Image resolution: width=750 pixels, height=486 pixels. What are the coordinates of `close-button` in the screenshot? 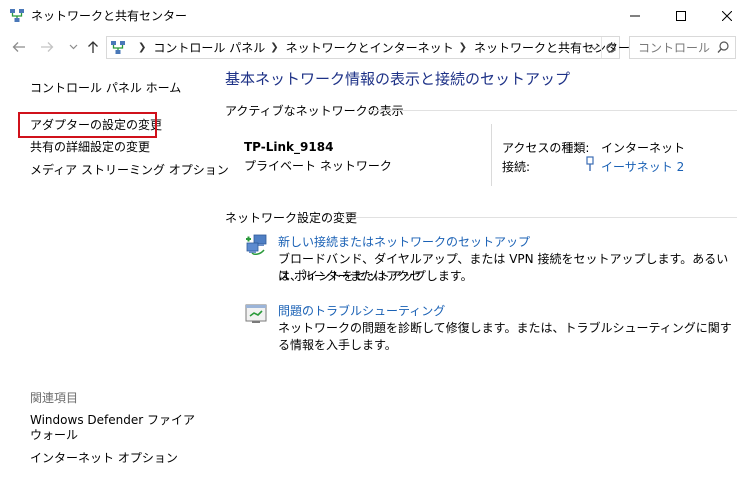 It's located at (727, 16).